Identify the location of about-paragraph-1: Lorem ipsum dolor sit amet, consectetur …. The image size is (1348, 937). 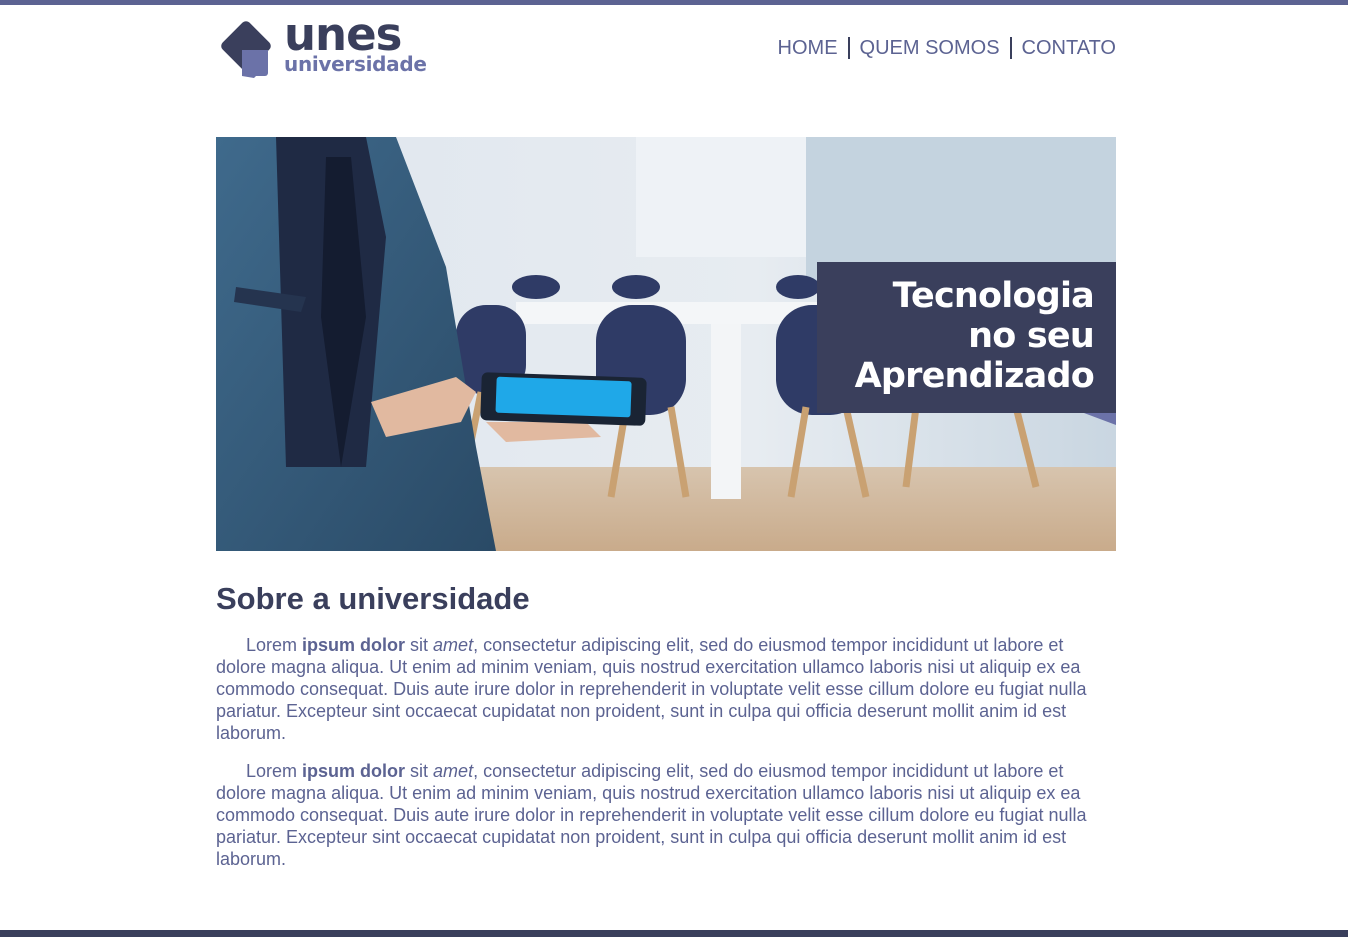
(666, 689).